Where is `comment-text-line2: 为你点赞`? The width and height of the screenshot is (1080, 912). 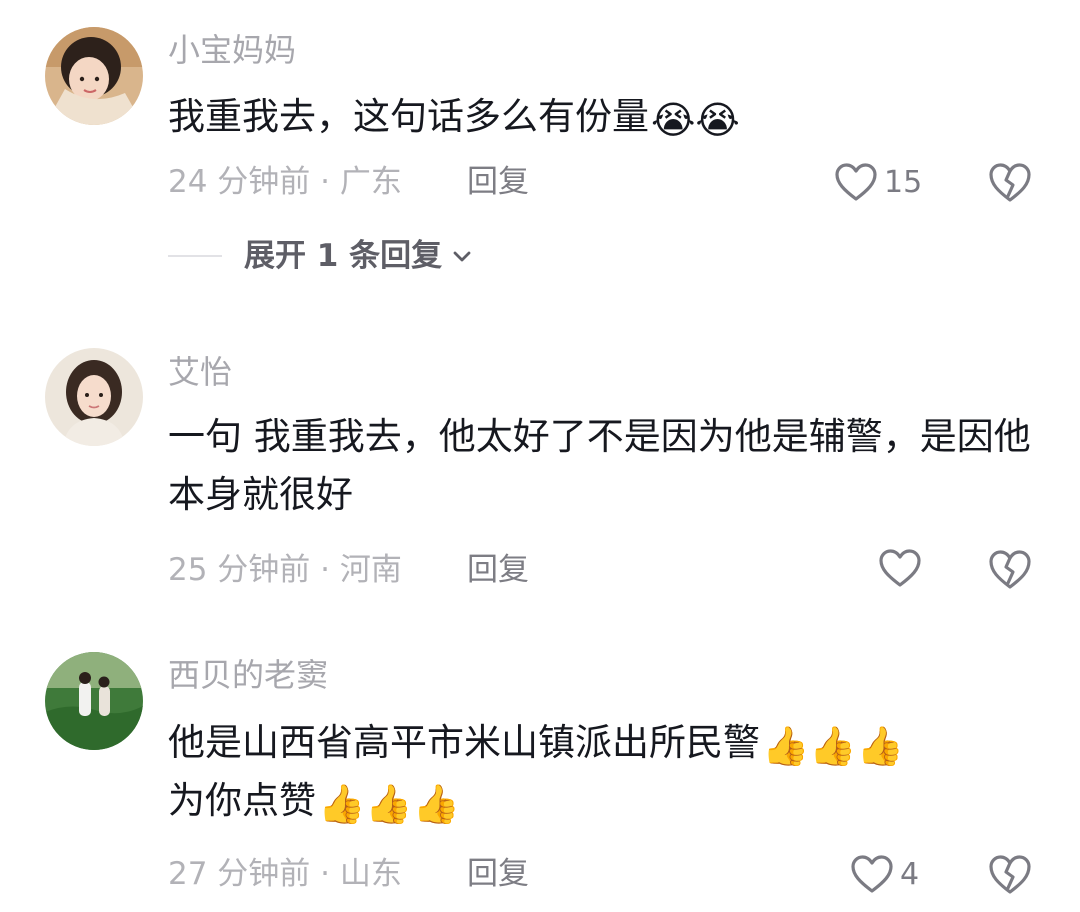
comment-text-line2: 为你点赞 is located at coordinates (242, 800).